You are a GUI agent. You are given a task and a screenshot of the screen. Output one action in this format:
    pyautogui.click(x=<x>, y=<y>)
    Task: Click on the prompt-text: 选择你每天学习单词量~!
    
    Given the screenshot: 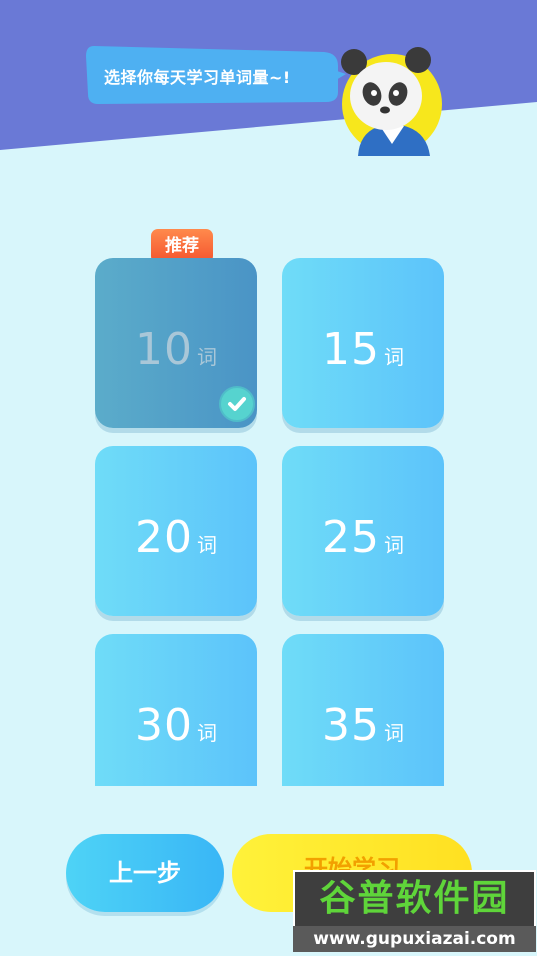 What is the action you would take?
    pyautogui.click(x=197, y=77)
    